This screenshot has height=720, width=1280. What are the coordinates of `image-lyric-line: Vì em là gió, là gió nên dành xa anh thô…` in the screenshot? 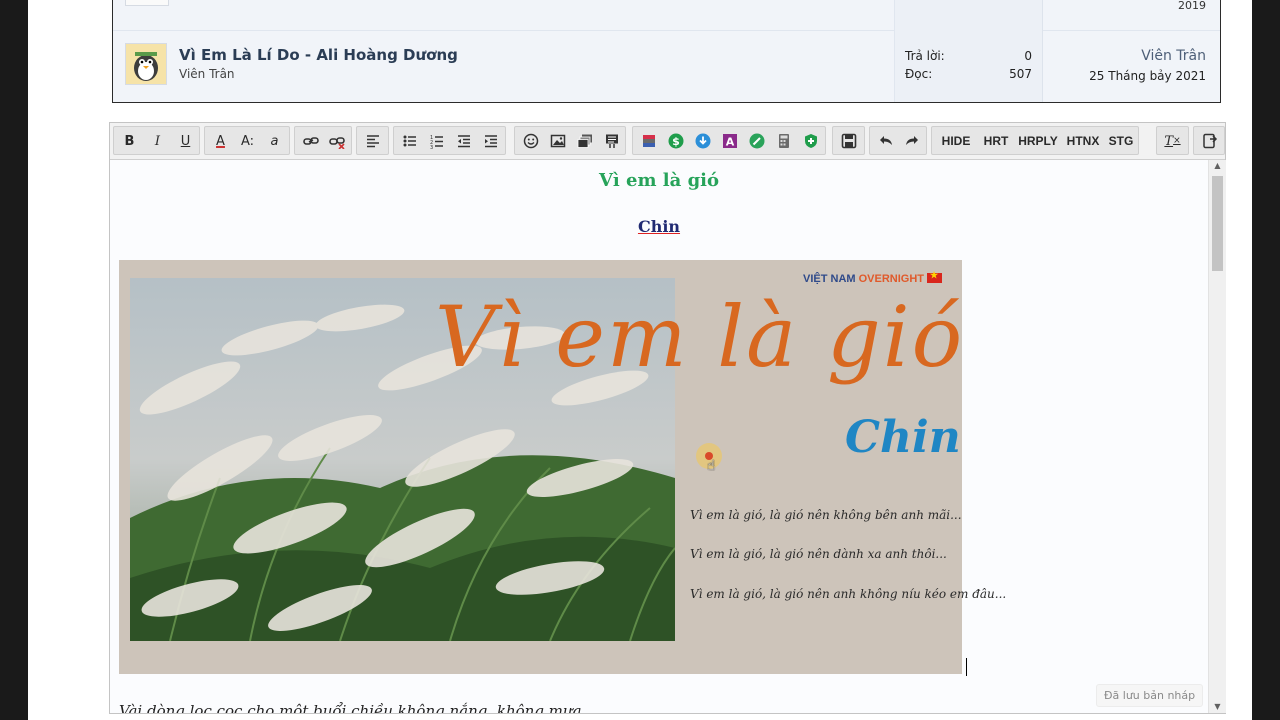 It's located at (818, 554).